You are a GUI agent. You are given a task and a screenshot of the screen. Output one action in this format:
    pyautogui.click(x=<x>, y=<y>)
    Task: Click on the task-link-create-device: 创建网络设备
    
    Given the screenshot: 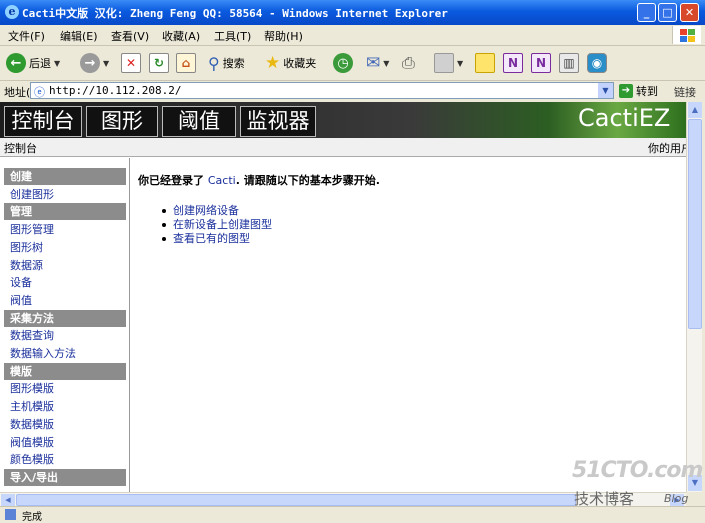 What is the action you would take?
    pyautogui.click(x=217, y=211)
    